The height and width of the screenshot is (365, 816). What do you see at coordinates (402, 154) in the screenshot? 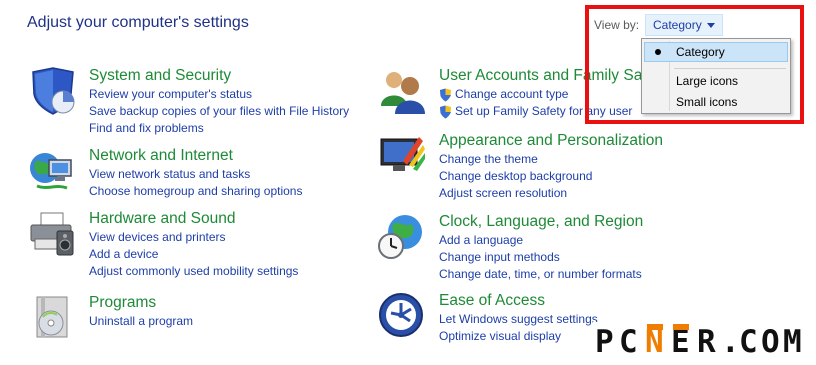
I see `appearance-icon` at bounding box center [402, 154].